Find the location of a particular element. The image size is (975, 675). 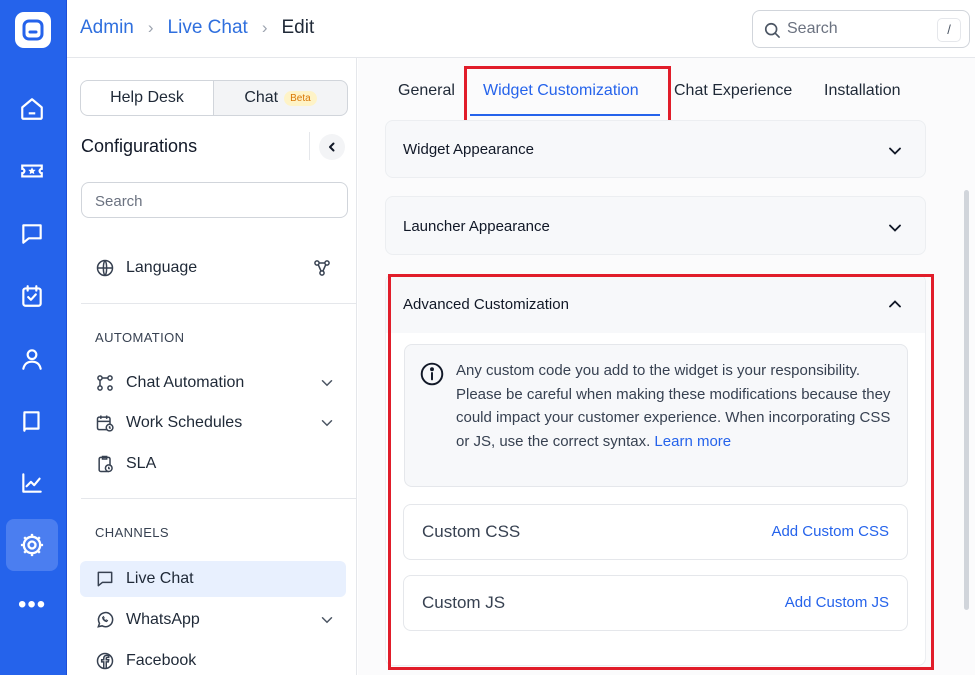

tasks-icon is located at coordinates (32, 296).